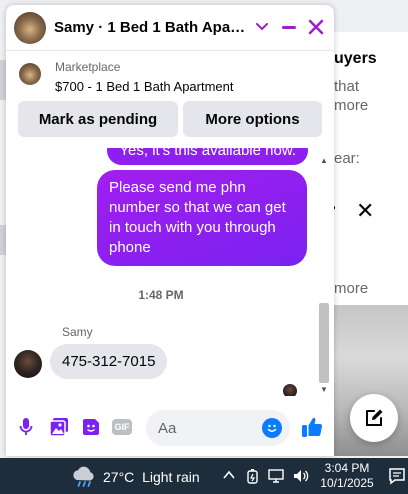 The width and height of the screenshot is (408, 494). I want to click on more-options-button: More options, so click(252, 119).